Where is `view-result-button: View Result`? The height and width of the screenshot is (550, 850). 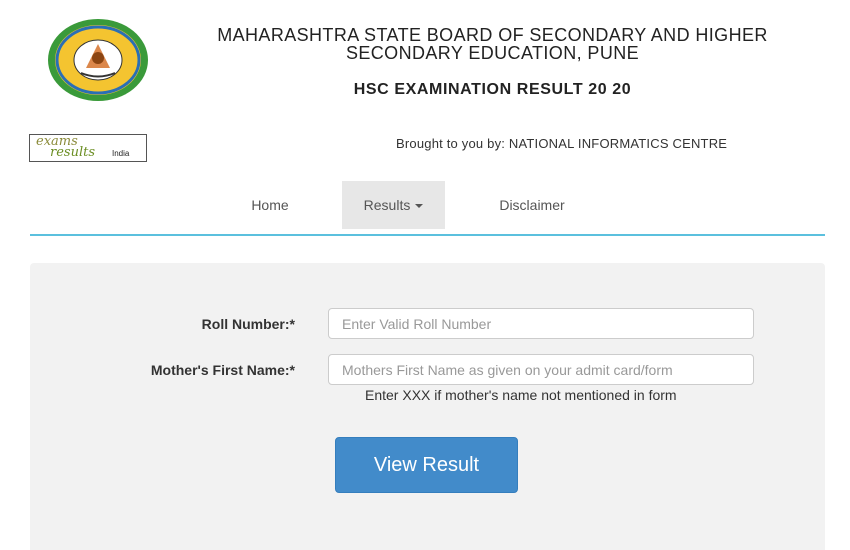 view-result-button: View Result is located at coordinates (426, 465).